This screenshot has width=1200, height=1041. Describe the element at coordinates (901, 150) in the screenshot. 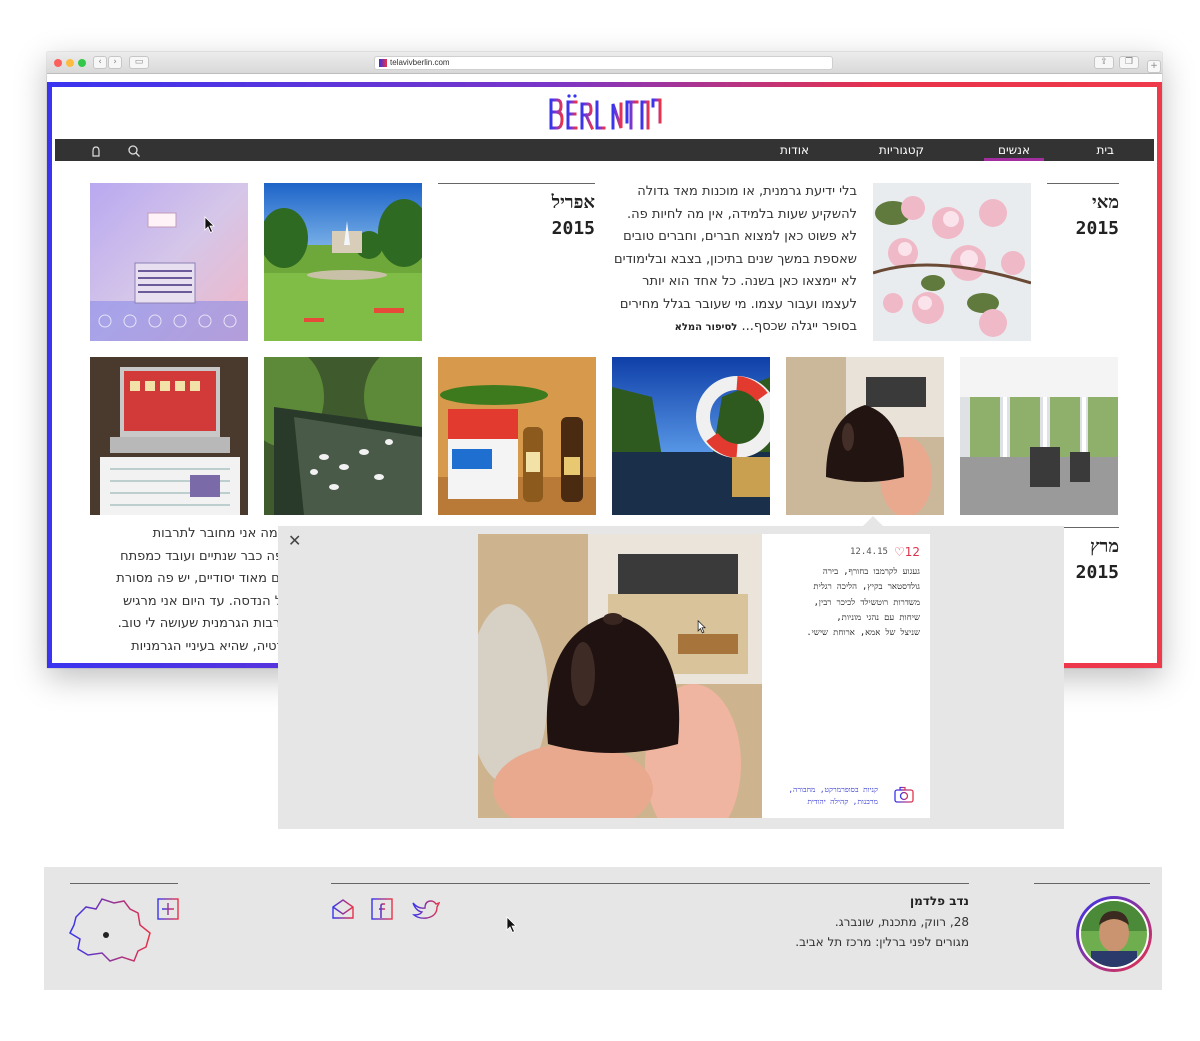

I see `nav-categories: קטגוריות` at that location.